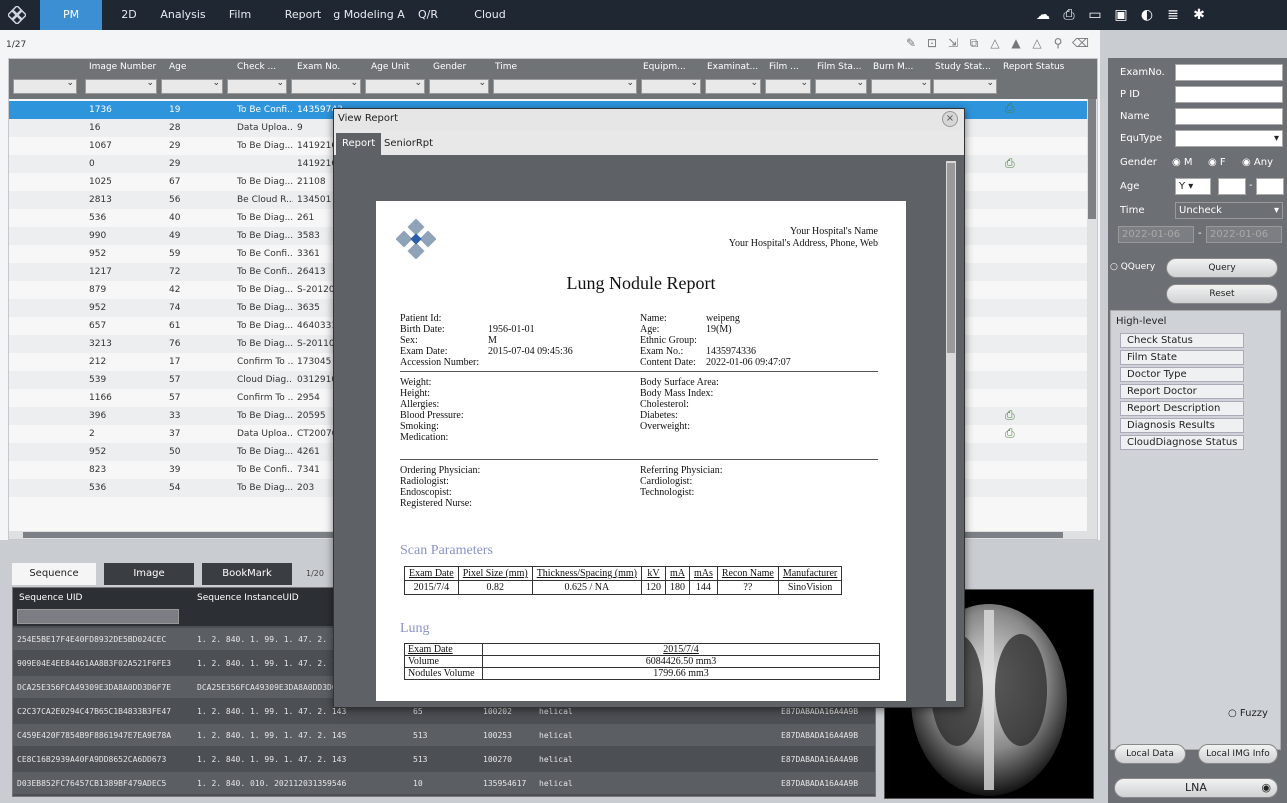  What do you see at coordinates (1182, 162) in the screenshot?
I see `gender-m-radio: ◉ M` at bounding box center [1182, 162].